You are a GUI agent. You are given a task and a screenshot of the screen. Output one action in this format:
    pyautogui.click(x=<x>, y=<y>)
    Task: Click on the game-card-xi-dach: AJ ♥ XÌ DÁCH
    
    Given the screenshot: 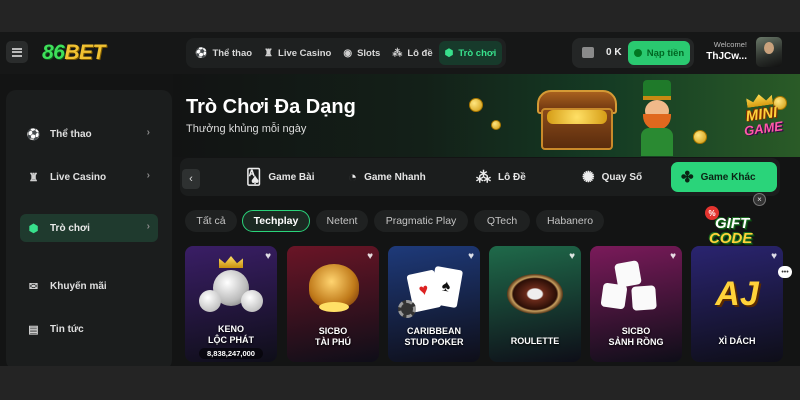 What is the action you would take?
    pyautogui.click(x=737, y=304)
    